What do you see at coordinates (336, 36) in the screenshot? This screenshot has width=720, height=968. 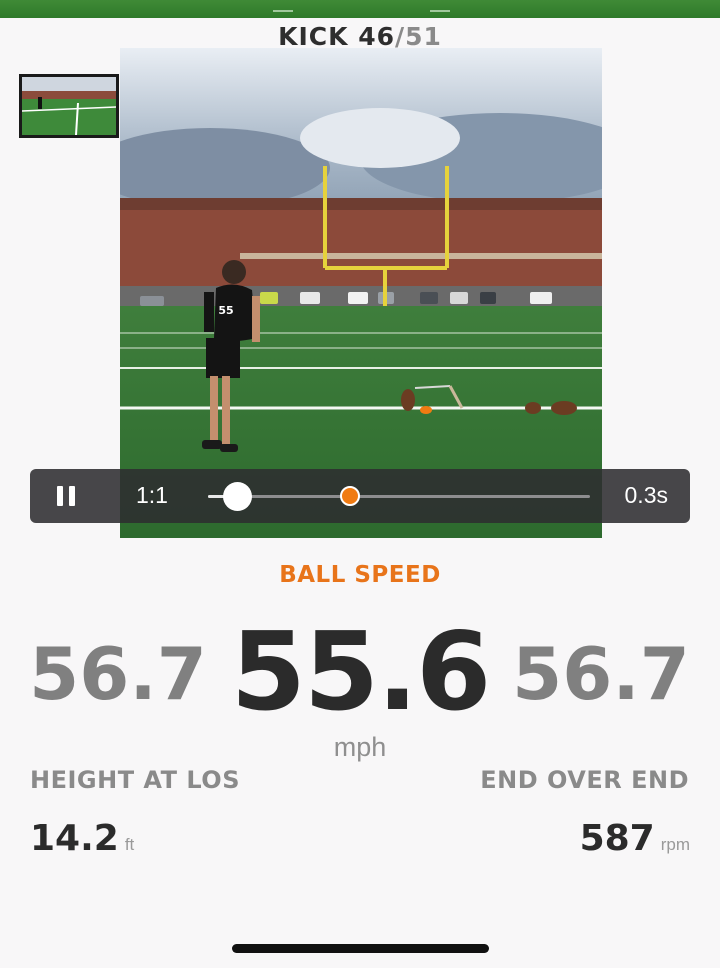 I see `kick-current: KICK 46` at bounding box center [336, 36].